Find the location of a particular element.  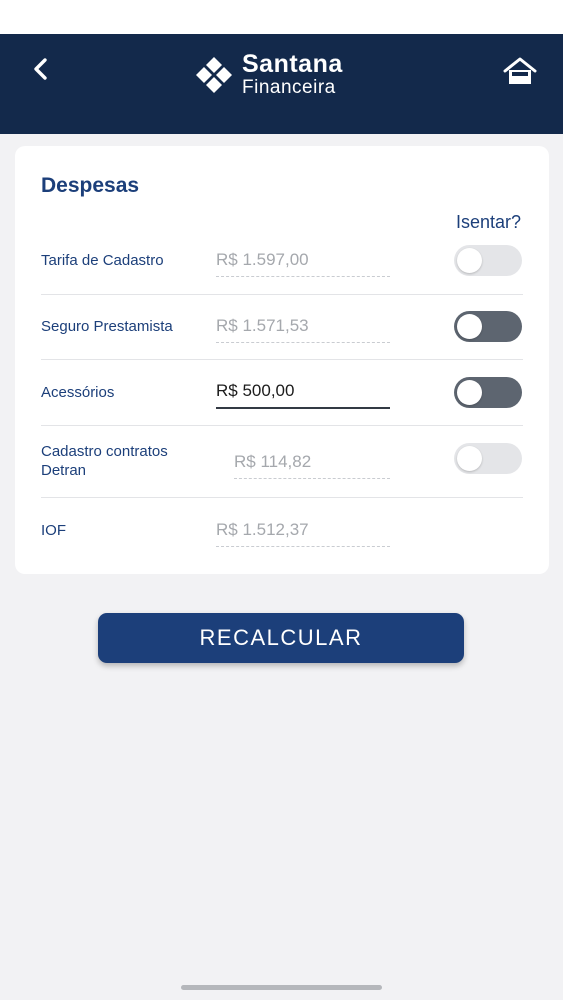

expense-label-seguro-prestamista: Seguro Prestamista is located at coordinates (107, 326).